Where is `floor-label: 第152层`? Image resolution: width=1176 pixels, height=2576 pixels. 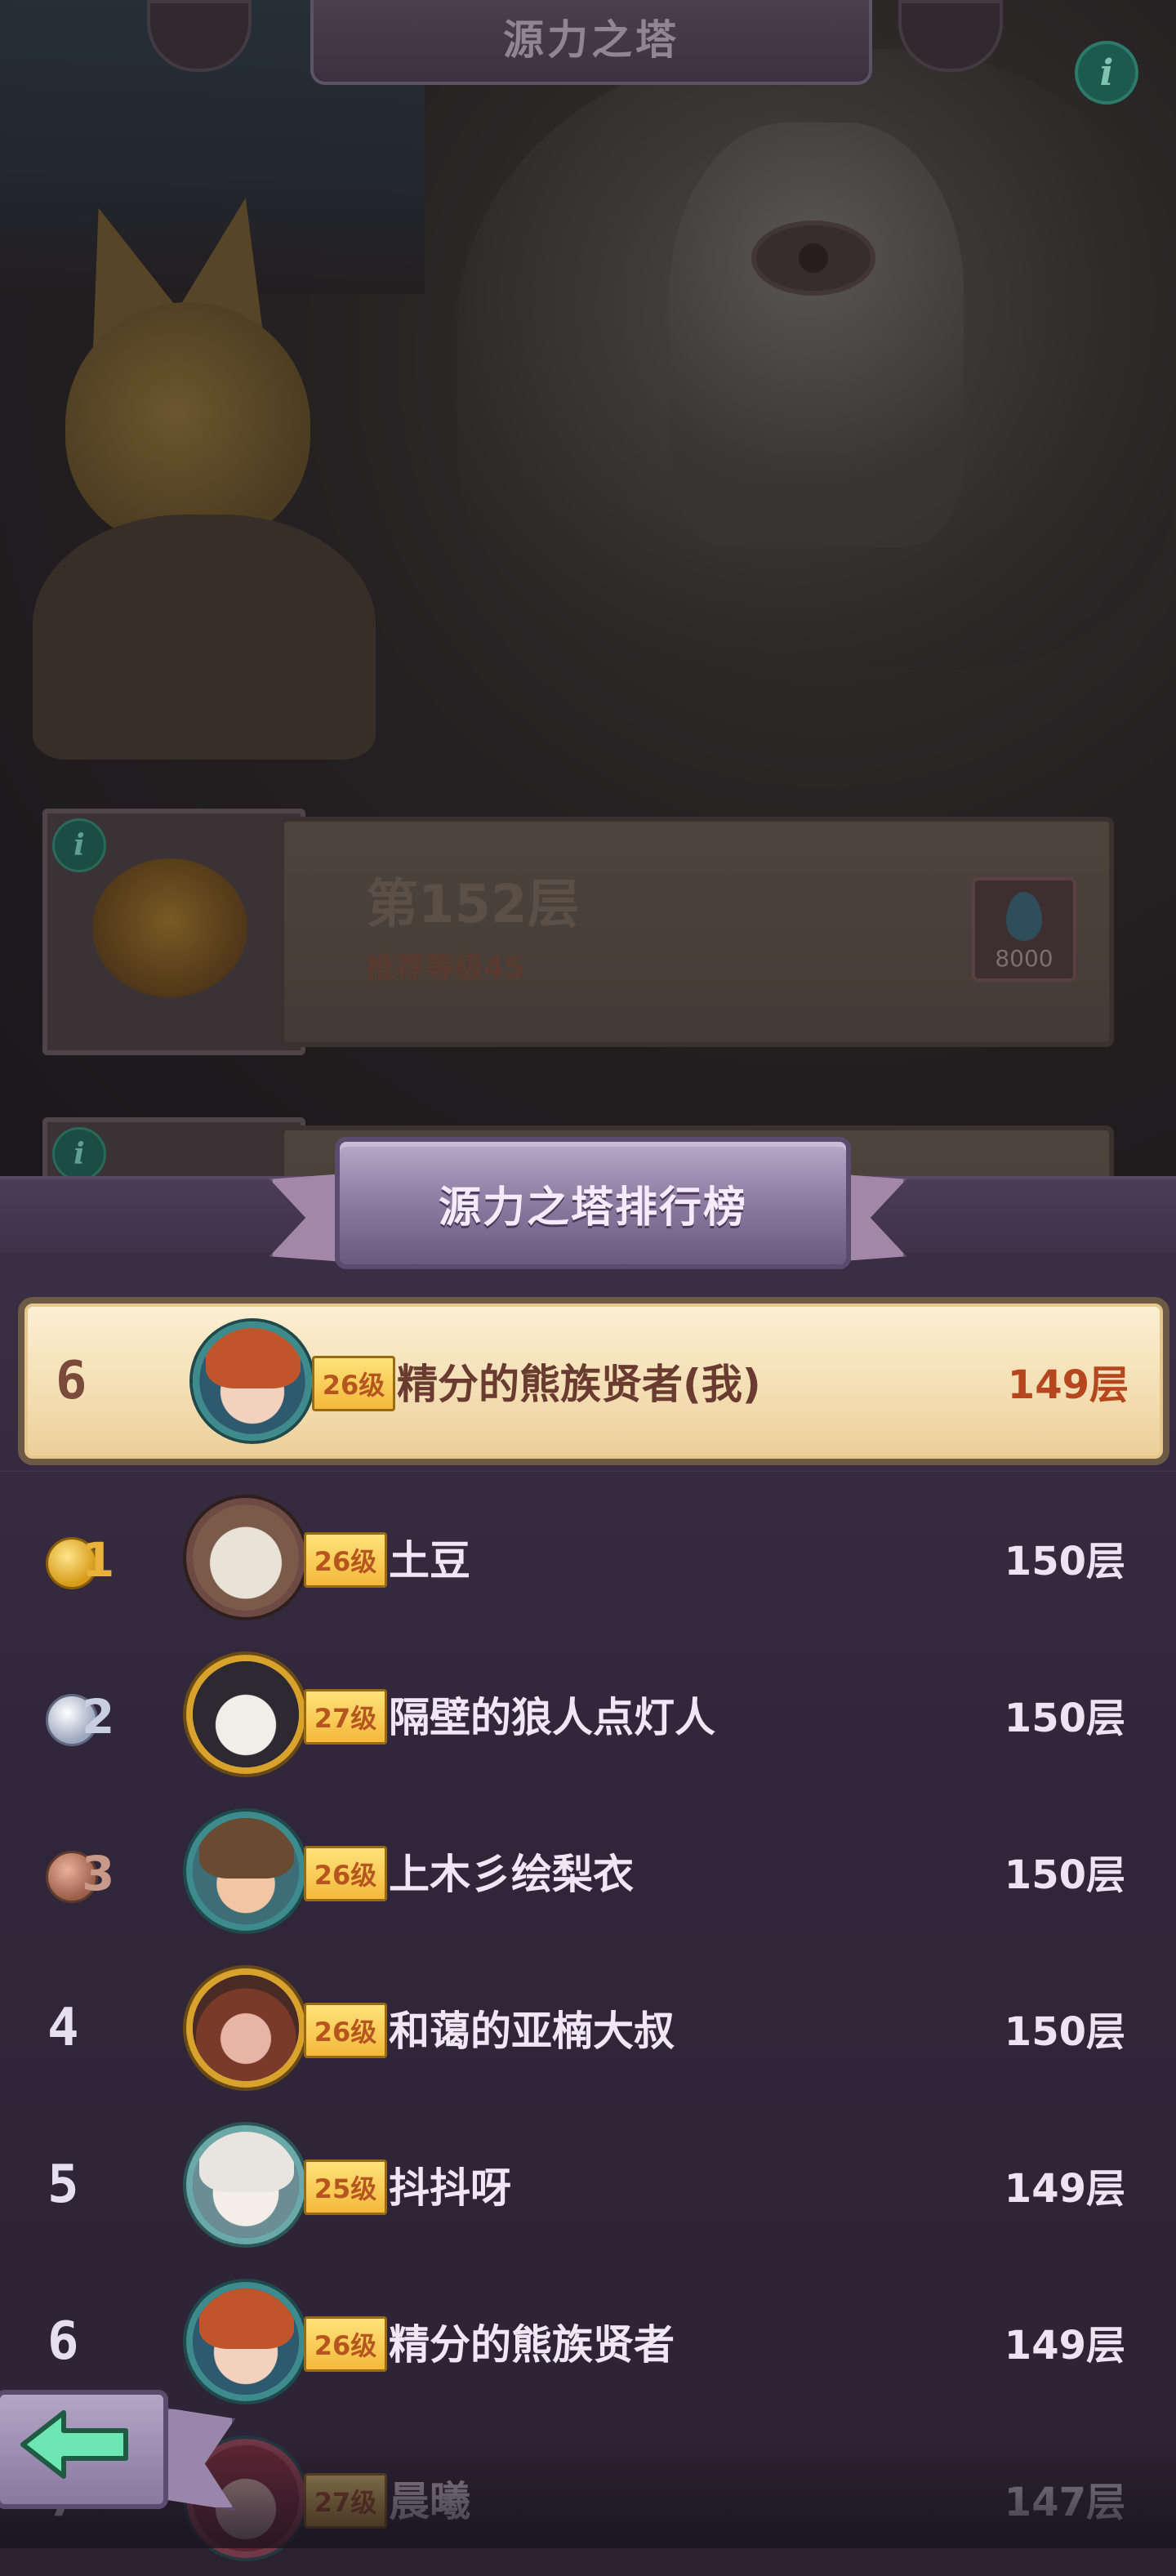
floor-label: 第152层 is located at coordinates (473, 905).